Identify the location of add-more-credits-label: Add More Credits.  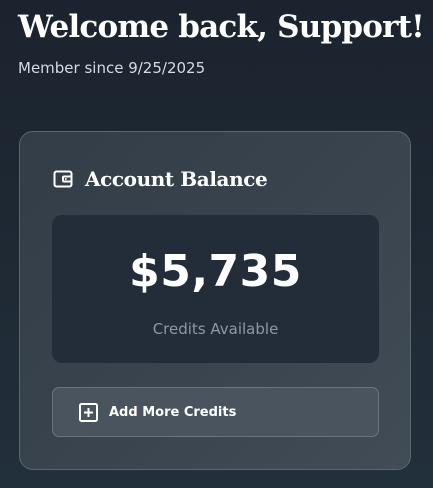
(173, 412).